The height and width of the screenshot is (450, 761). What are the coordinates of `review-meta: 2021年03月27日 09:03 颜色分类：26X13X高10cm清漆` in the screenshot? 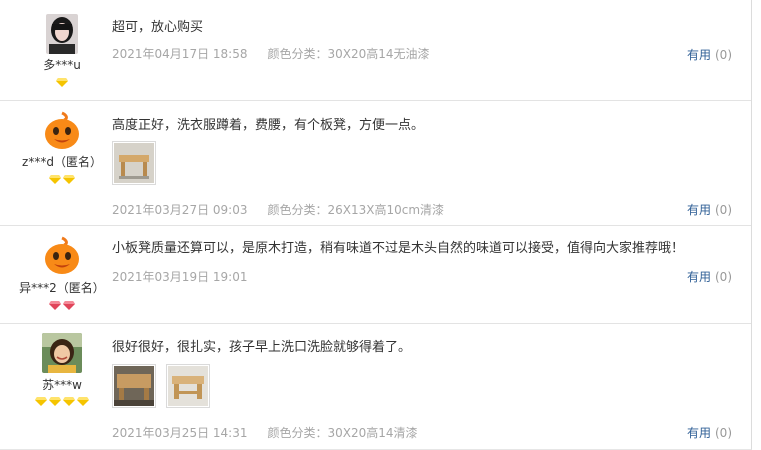 It's located at (278, 209).